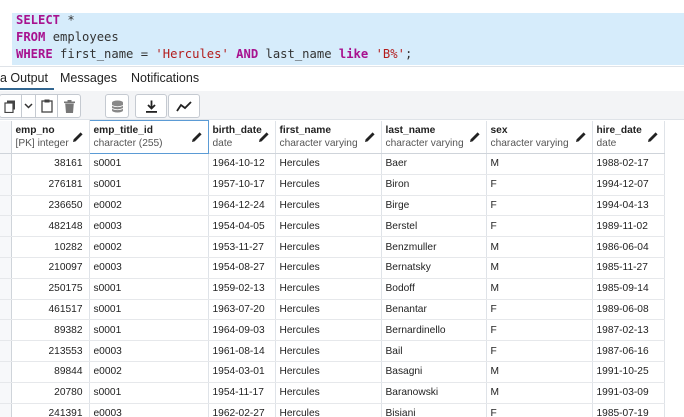 The height and width of the screenshot is (417, 684). Describe the element at coordinates (434, 206) in the screenshot. I see `cell-last-name: Birge` at that location.